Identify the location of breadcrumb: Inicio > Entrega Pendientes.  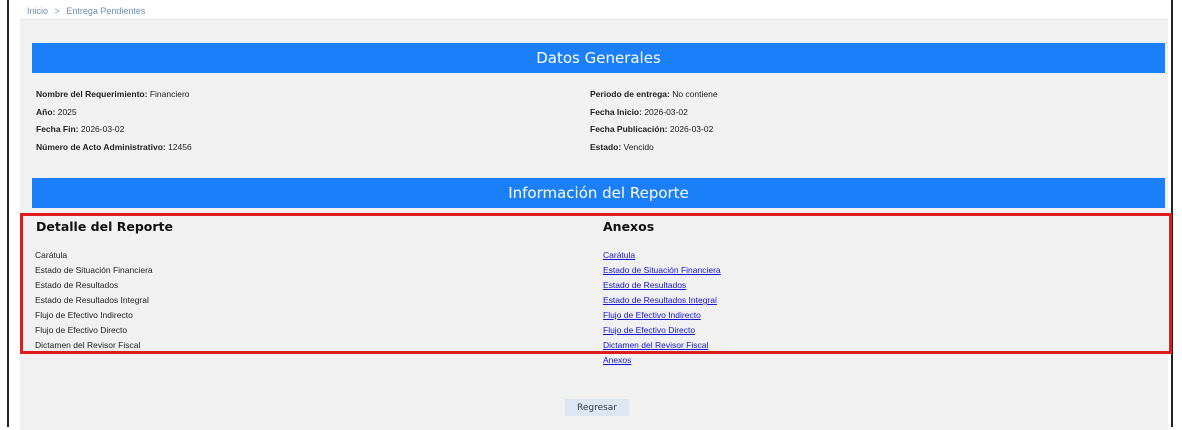
(88, 11).